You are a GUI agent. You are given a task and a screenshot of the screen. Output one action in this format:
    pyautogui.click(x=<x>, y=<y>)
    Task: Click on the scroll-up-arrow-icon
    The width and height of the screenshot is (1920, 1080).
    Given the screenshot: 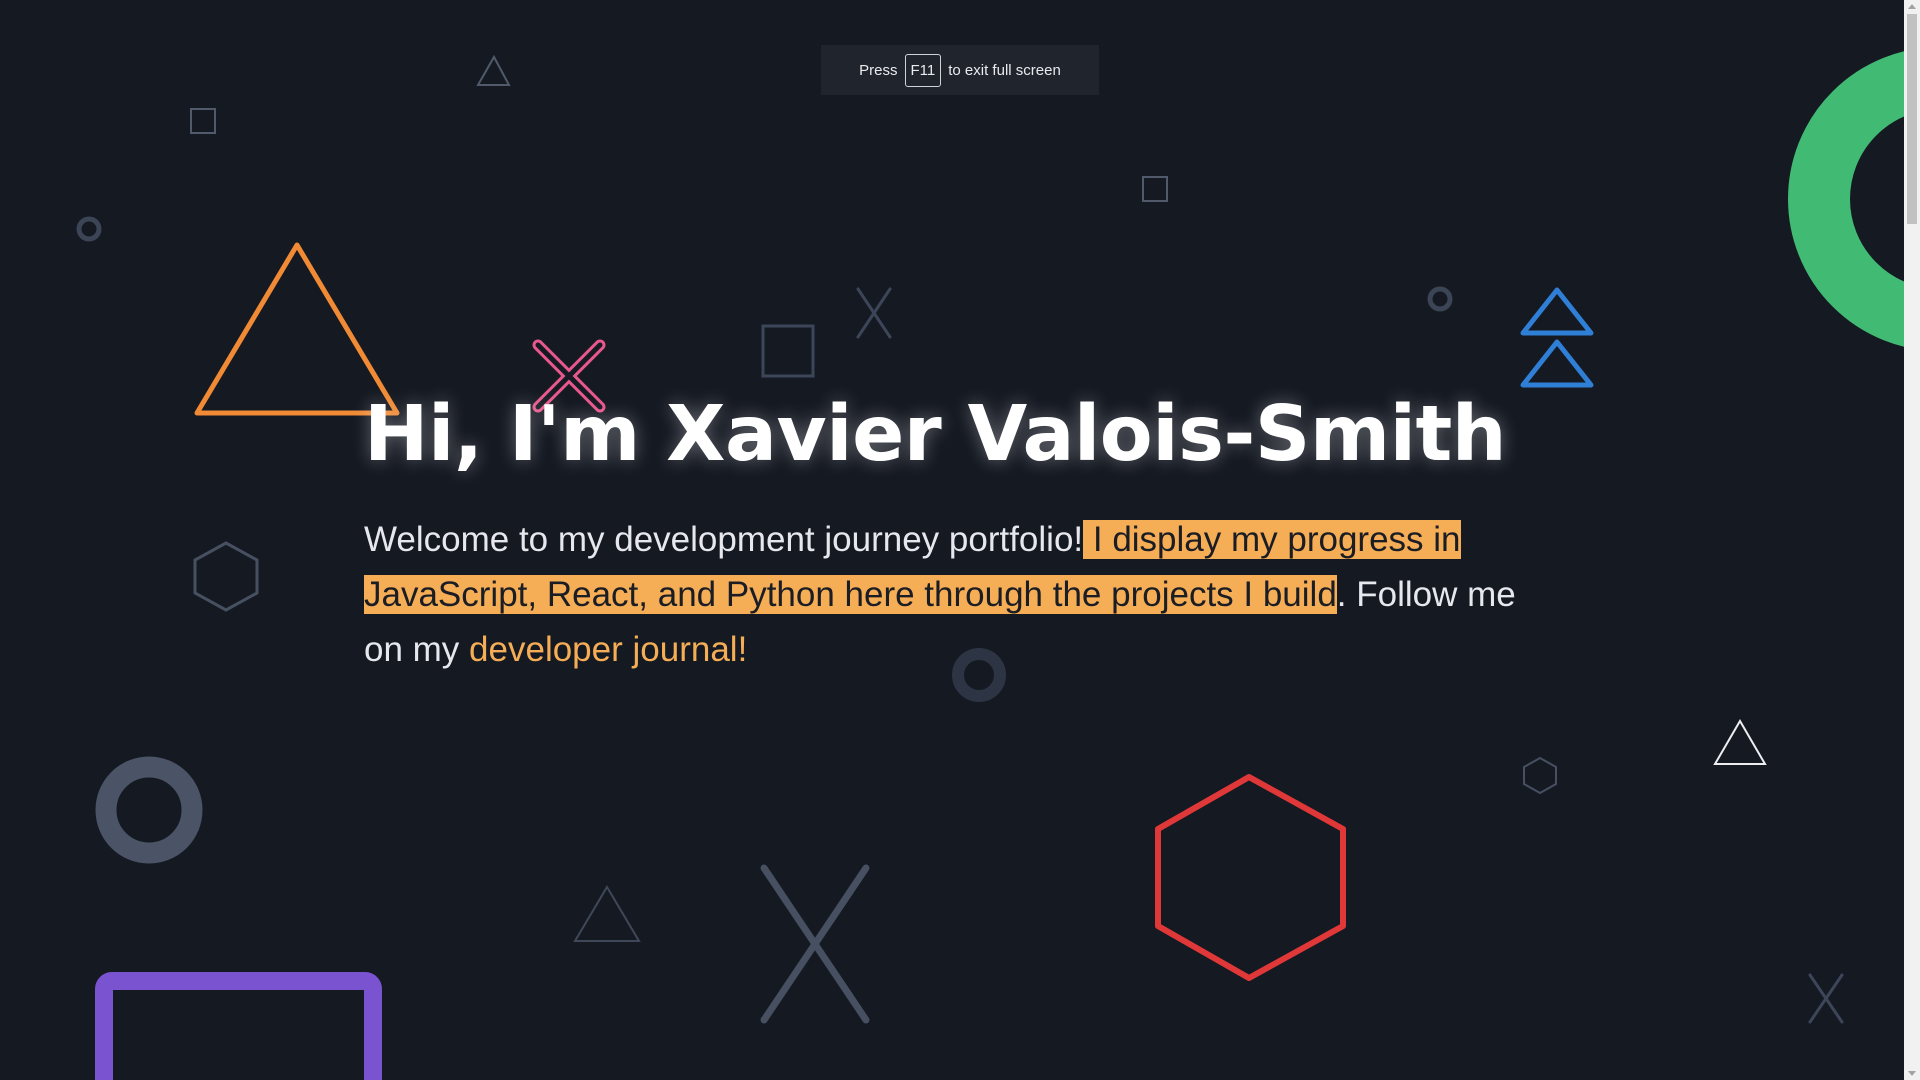 What is the action you would take?
    pyautogui.click(x=1912, y=6)
    